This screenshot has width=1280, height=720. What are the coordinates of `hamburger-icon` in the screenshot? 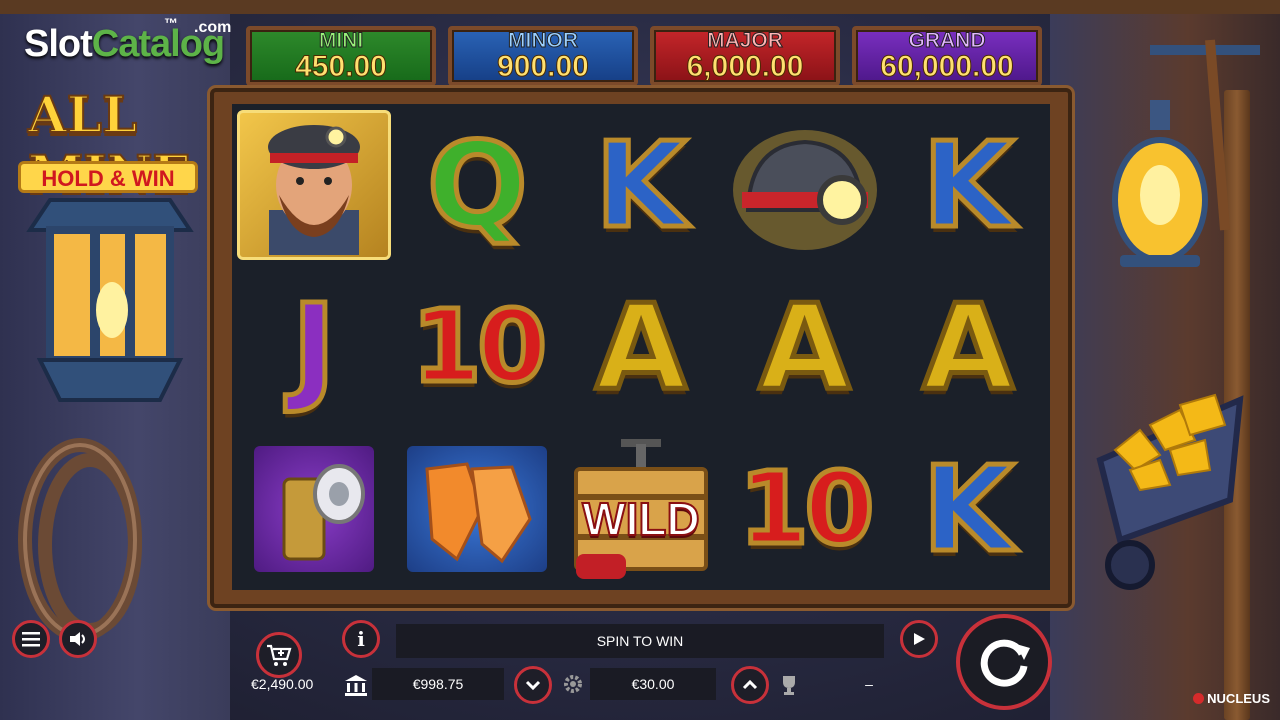 It's located at (31, 639).